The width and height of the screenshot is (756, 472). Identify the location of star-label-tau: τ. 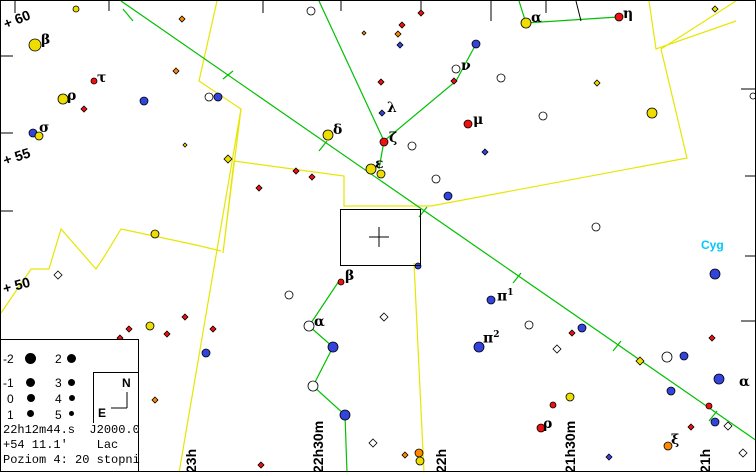
(102, 78).